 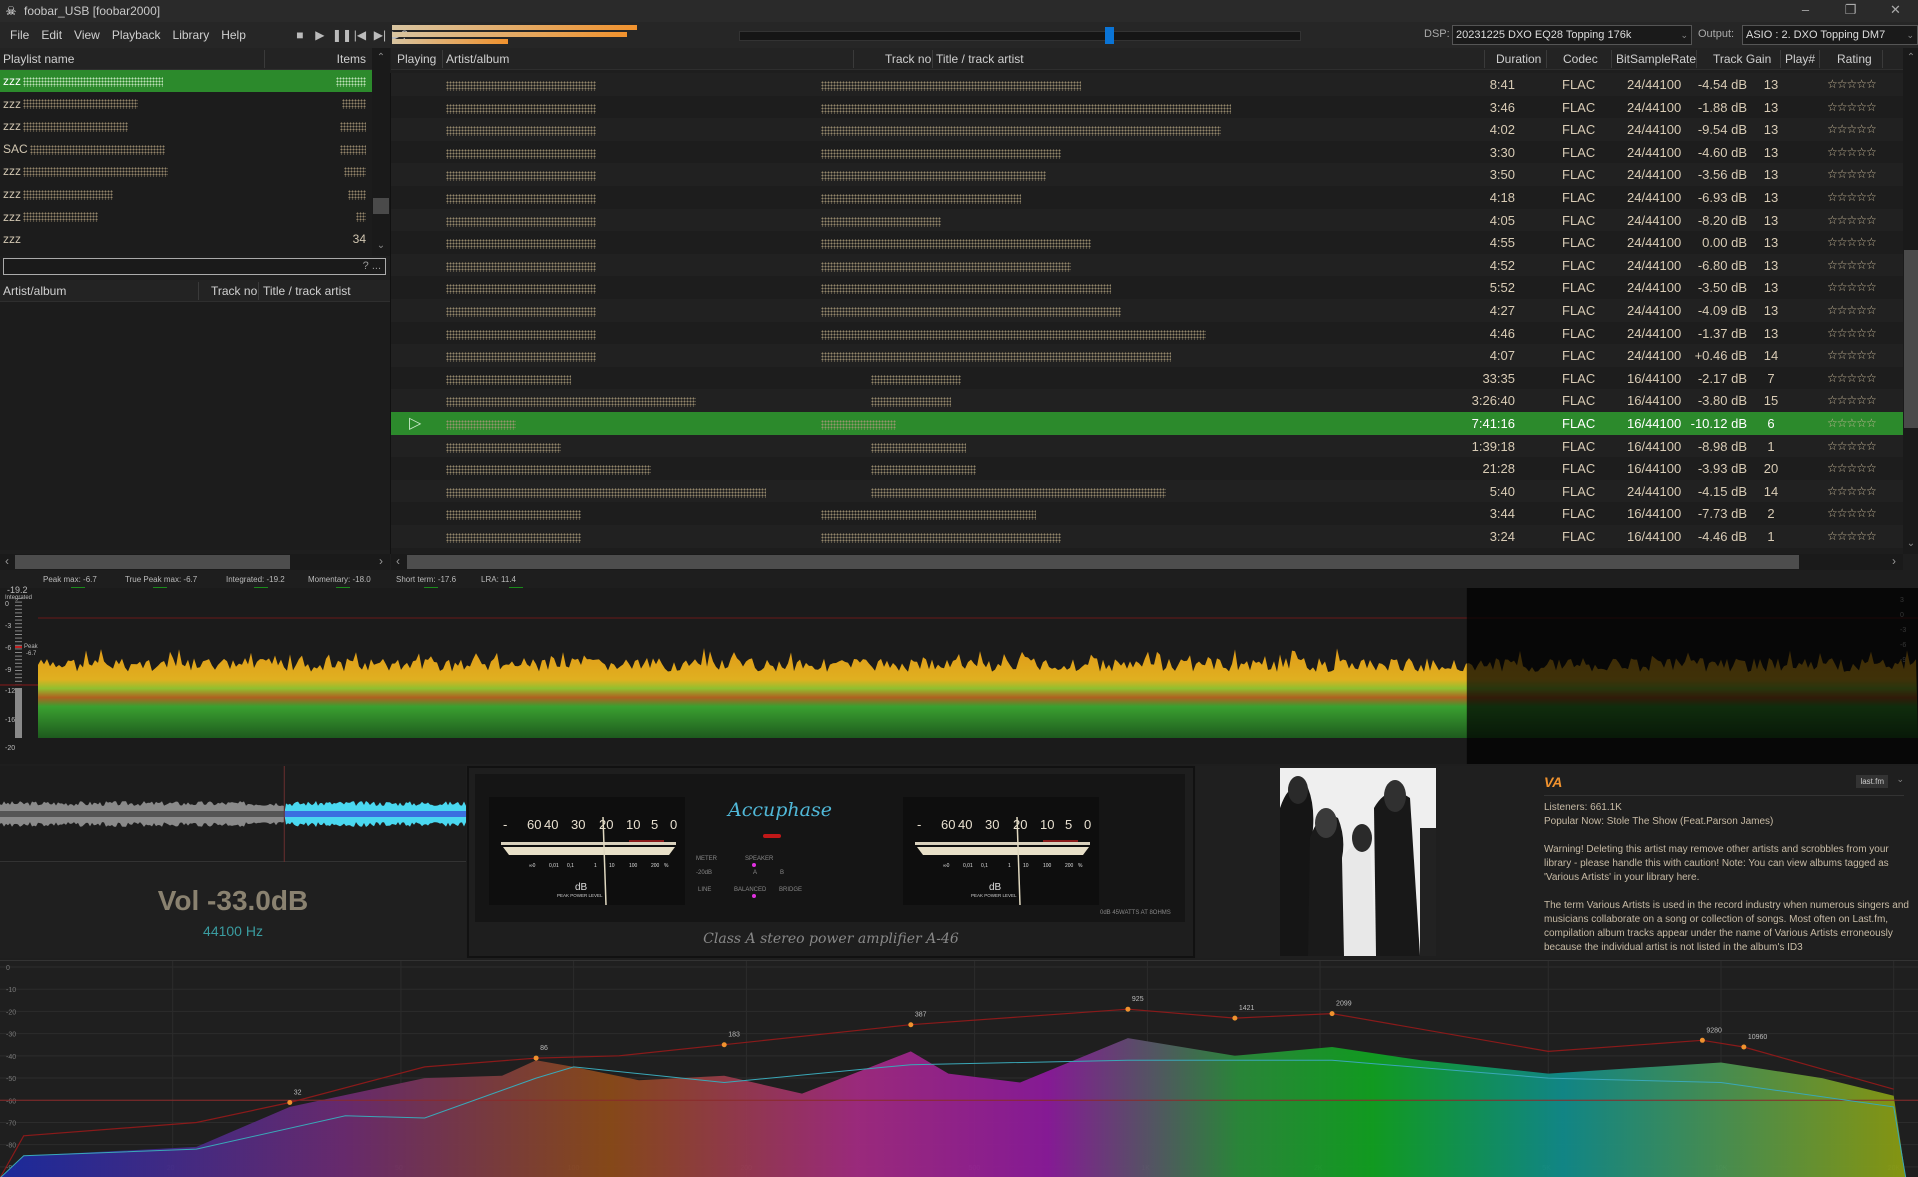 I want to click on column-playlist-name: Playlist name, so click(x=38, y=59).